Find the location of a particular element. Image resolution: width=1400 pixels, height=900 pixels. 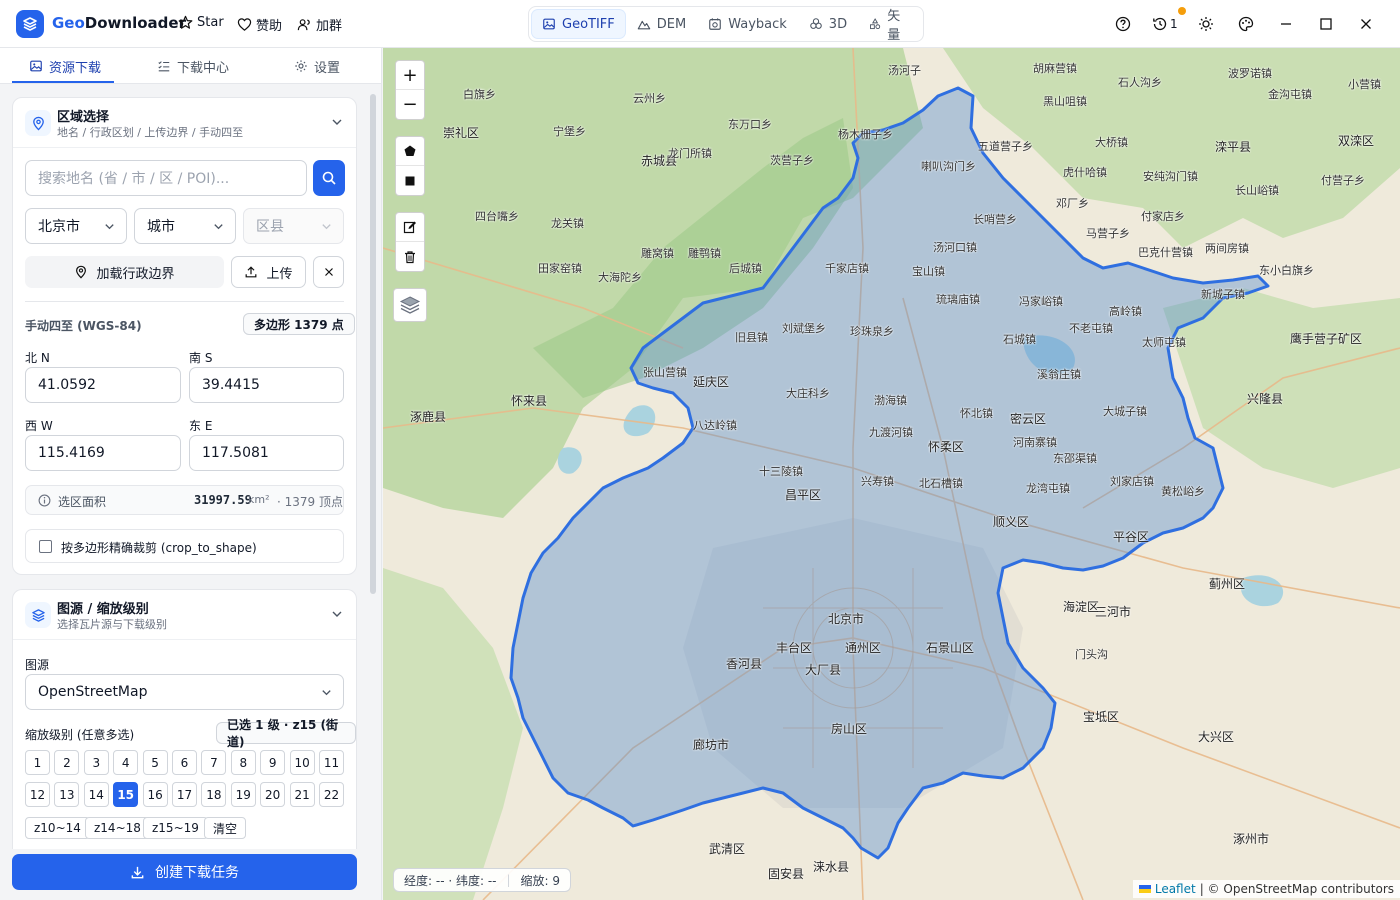

palette-icon is located at coordinates (1246, 24).